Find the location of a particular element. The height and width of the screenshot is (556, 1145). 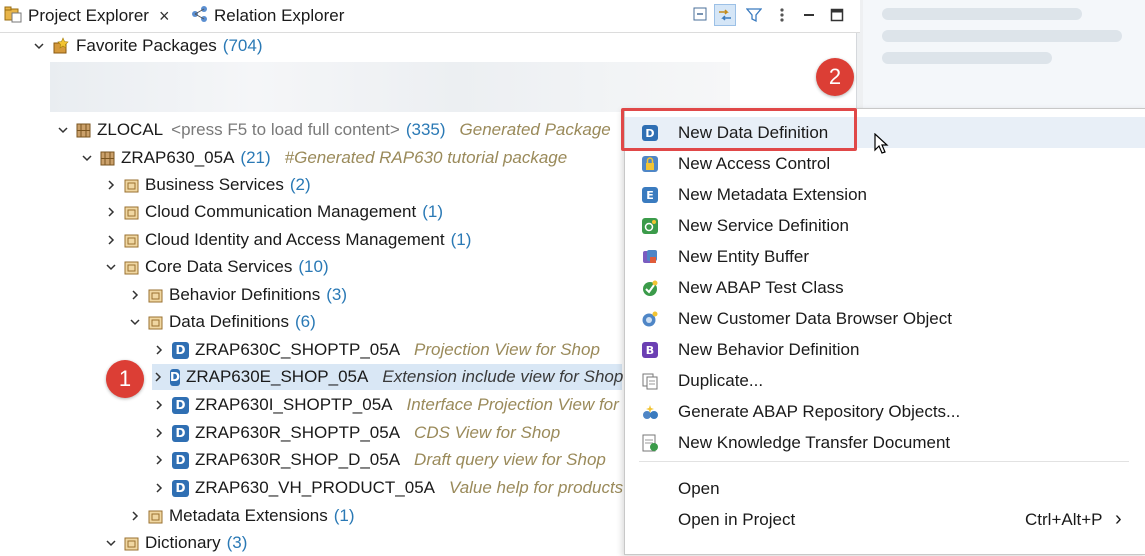

menu-item-label: New Customer Data Browser Object is located at coordinates (815, 318).